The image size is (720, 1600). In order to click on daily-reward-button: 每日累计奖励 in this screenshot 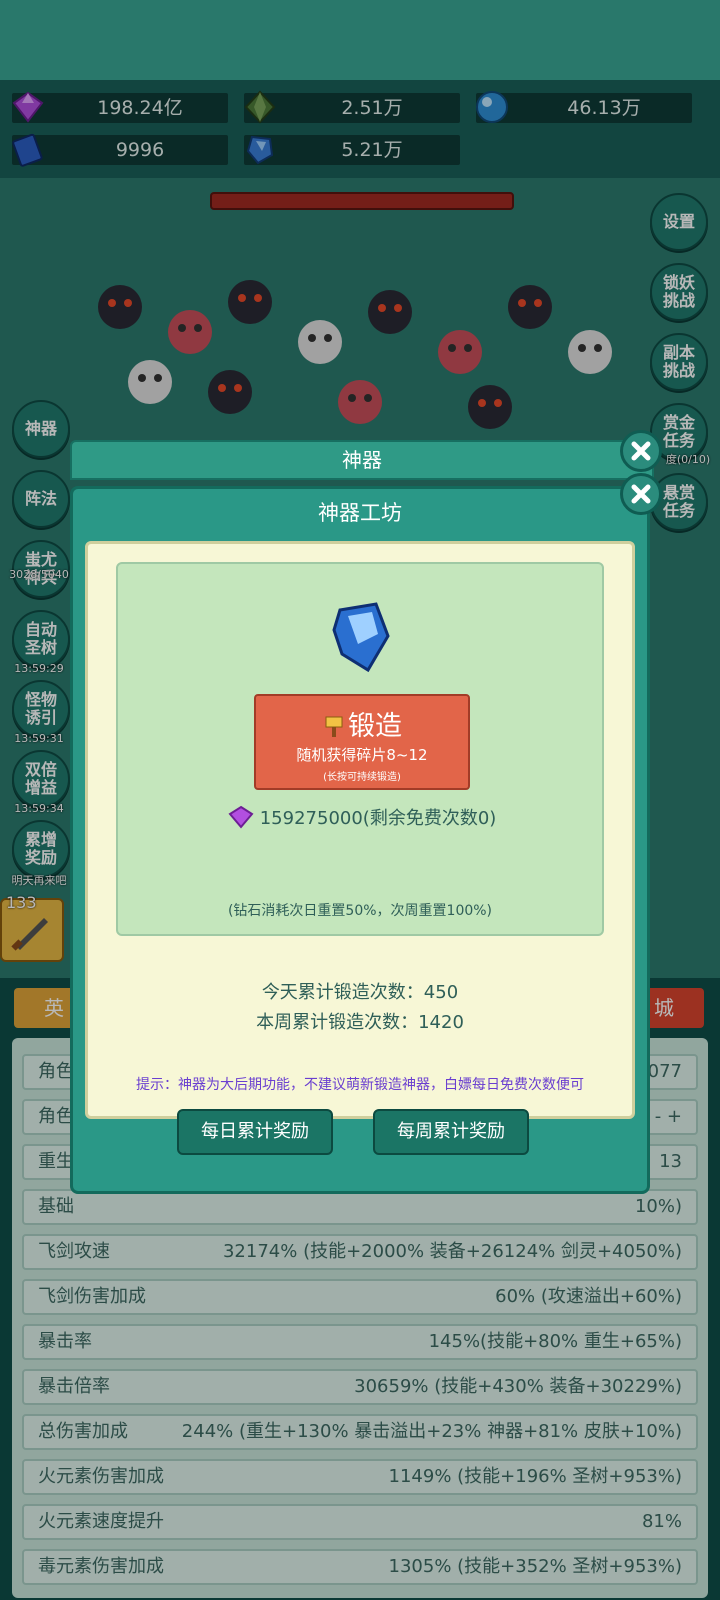, I will do `click(255, 1132)`.